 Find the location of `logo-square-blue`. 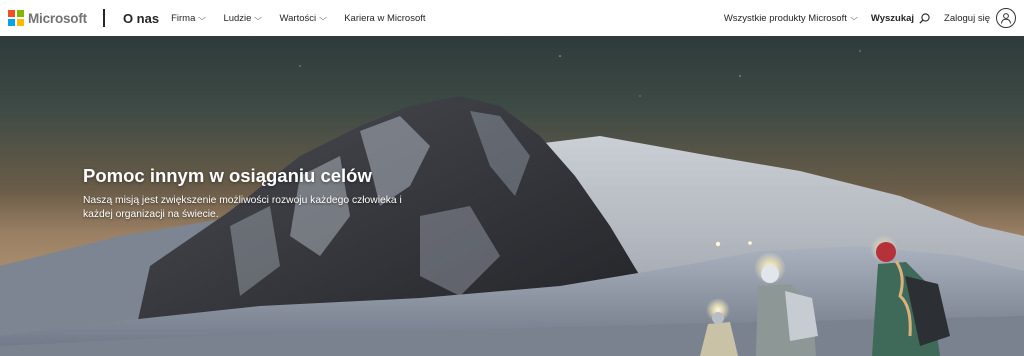

logo-square-blue is located at coordinates (11, 22).